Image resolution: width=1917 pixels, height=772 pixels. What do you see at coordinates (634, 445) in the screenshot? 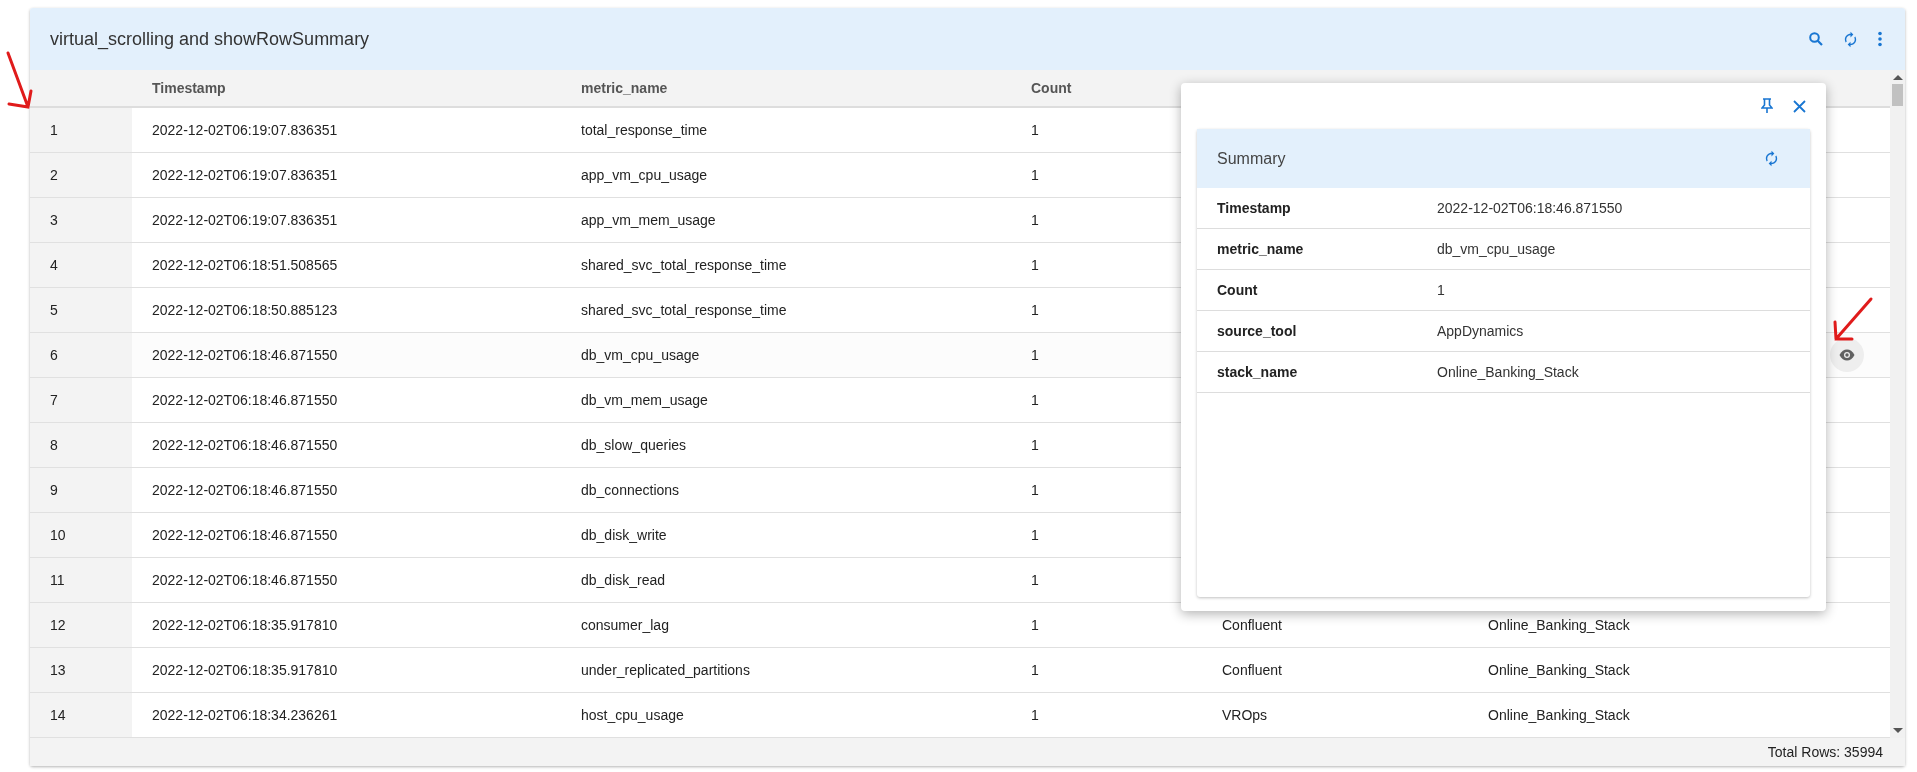
I see `table-cell: db_slow_queries` at bounding box center [634, 445].